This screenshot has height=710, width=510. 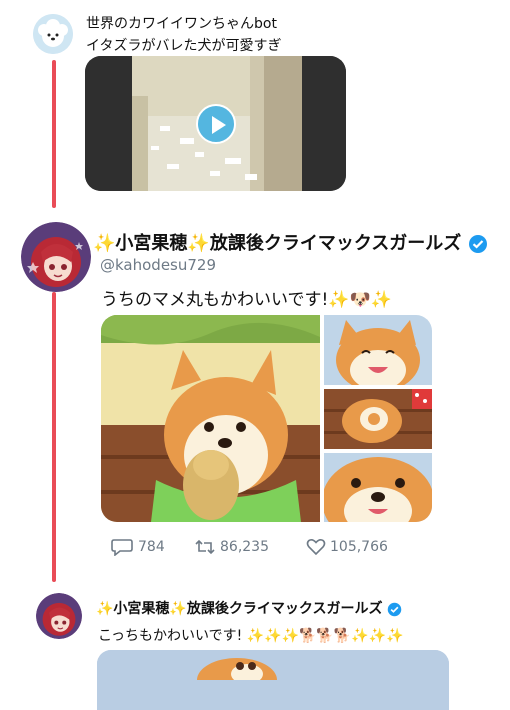 I want to click on video-thumbnail, so click(x=215, y=123).